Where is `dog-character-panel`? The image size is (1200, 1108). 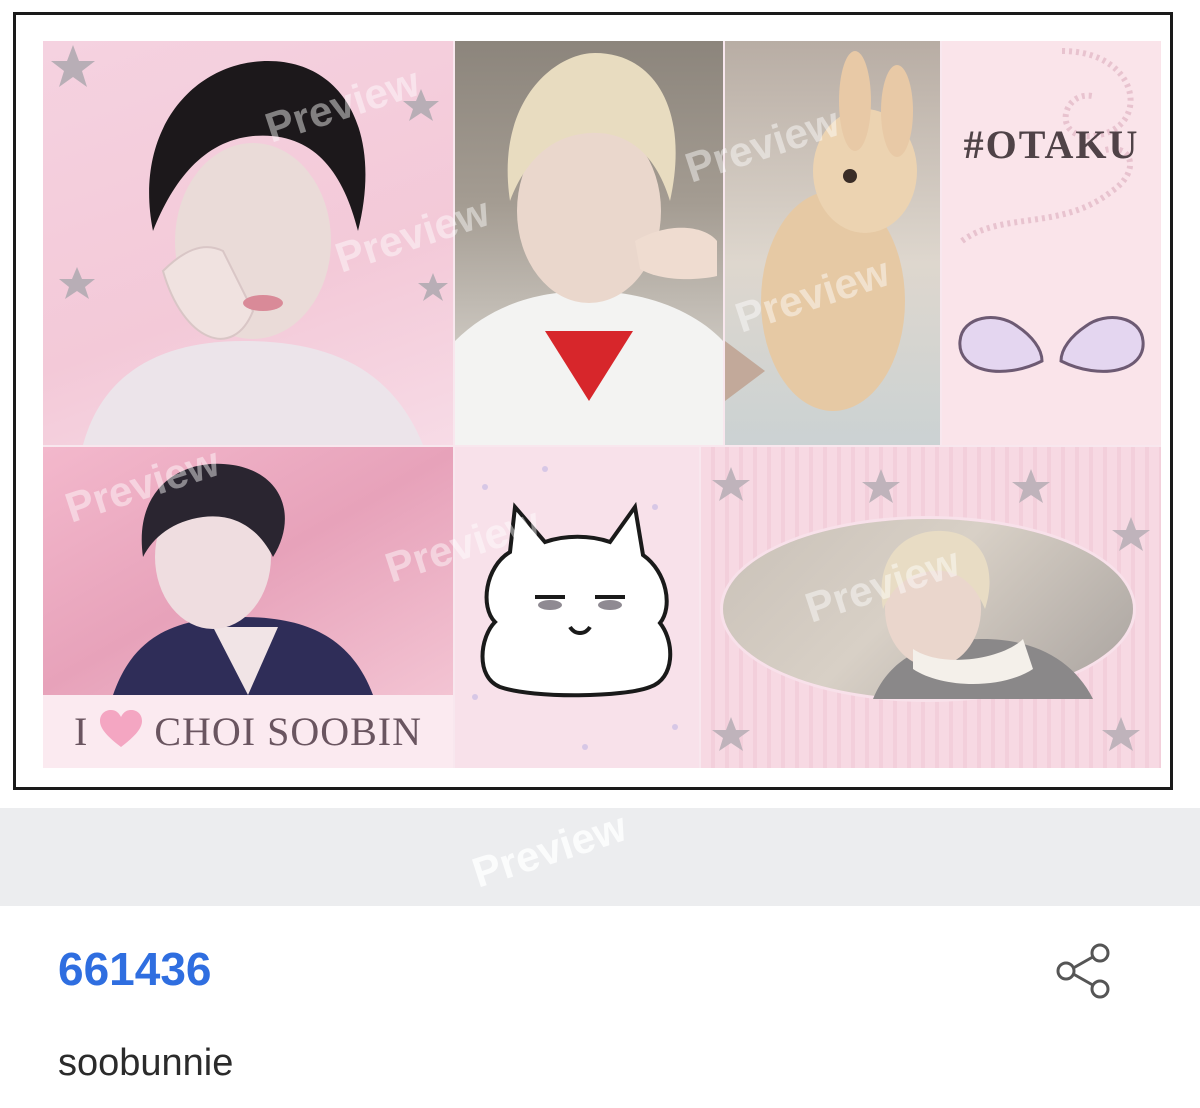 dog-character-panel is located at coordinates (577, 607).